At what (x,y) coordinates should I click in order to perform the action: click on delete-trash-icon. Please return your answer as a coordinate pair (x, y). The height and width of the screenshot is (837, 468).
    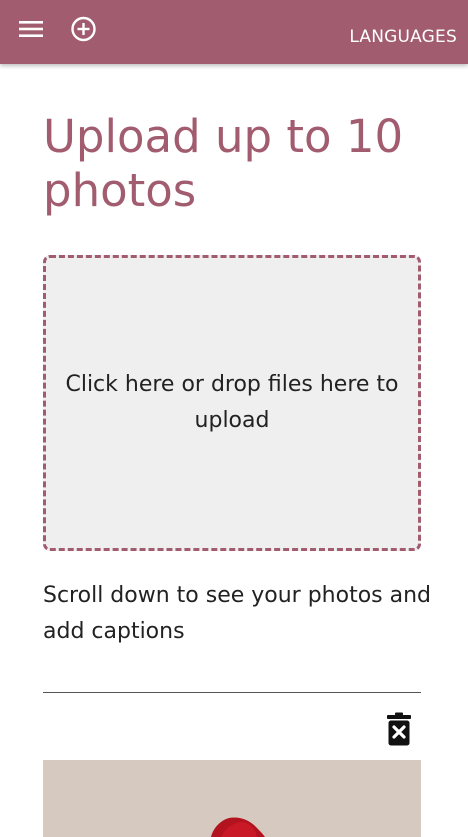
    Looking at the image, I should click on (399, 729).